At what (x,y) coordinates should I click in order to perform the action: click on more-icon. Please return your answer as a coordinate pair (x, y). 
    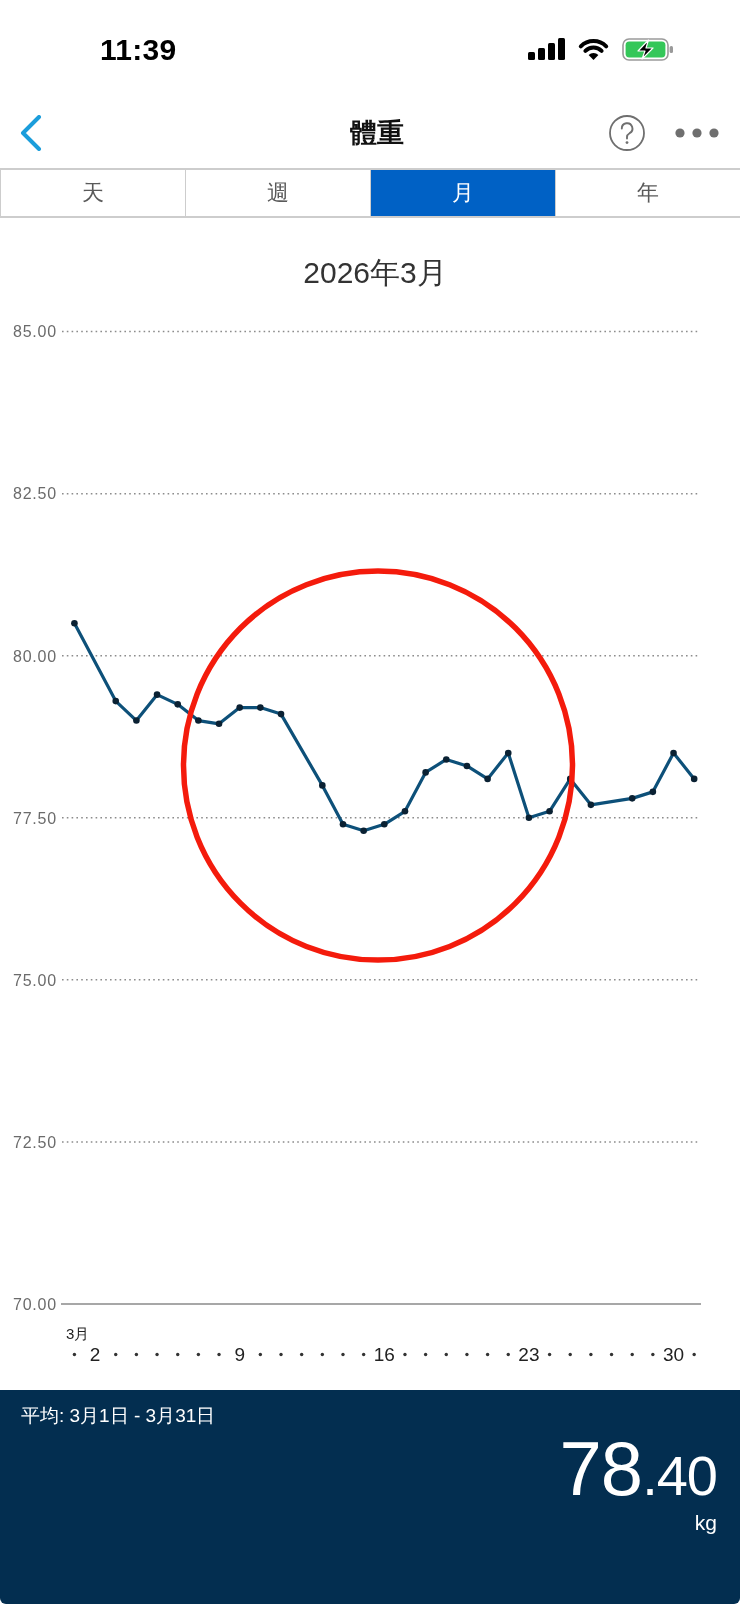
    Looking at the image, I should click on (697, 133).